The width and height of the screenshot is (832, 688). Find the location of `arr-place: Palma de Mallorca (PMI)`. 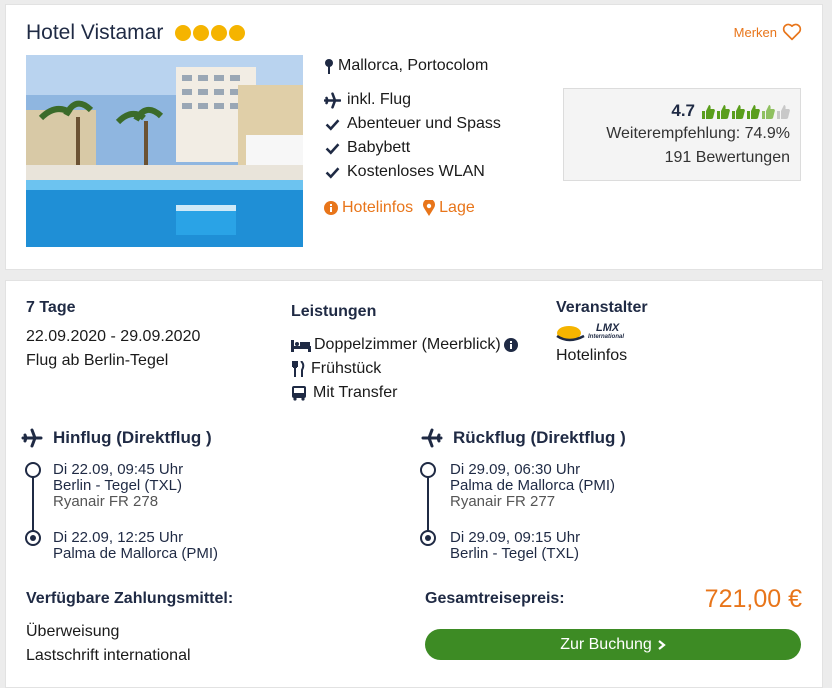

arr-place: Palma de Mallorca (PMI) is located at coordinates (136, 553).